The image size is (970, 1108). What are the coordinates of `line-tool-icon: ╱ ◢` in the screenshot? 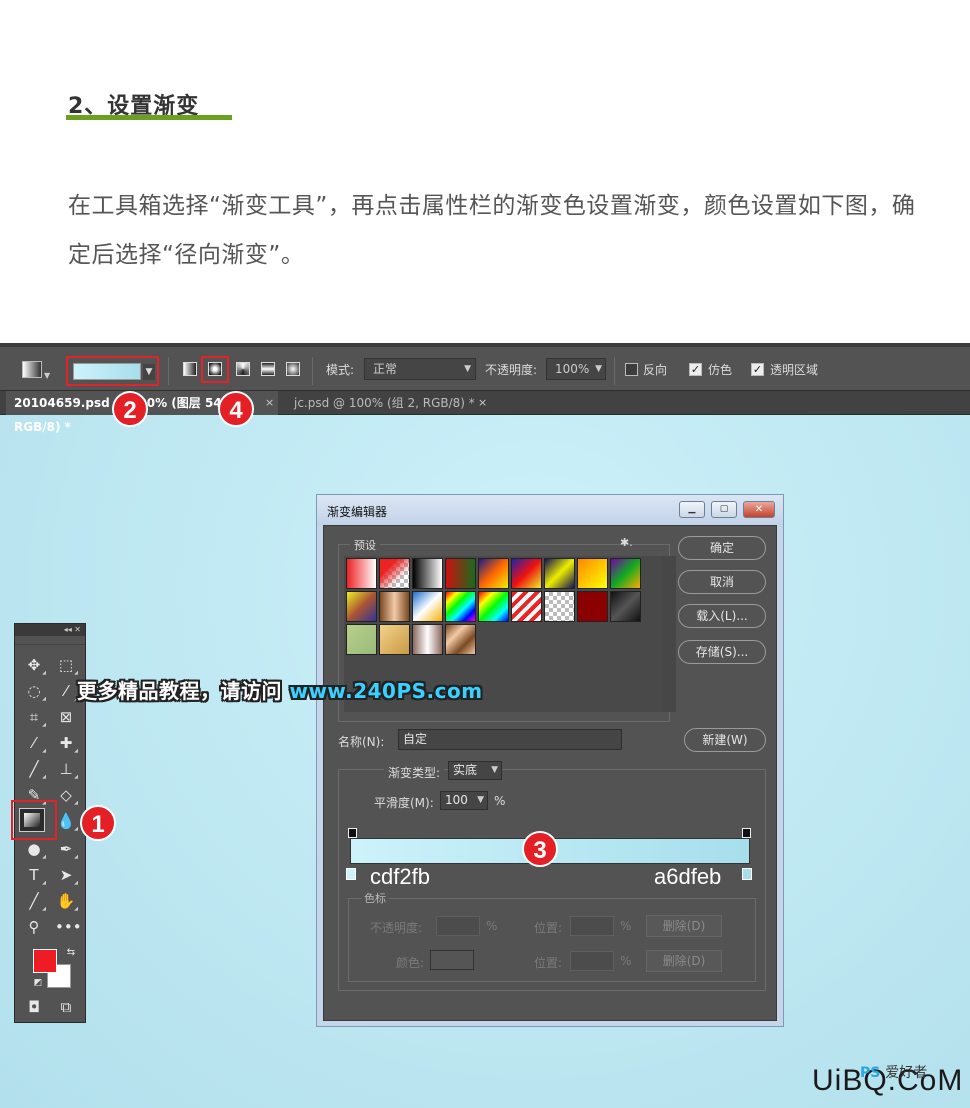 It's located at (34, 901).